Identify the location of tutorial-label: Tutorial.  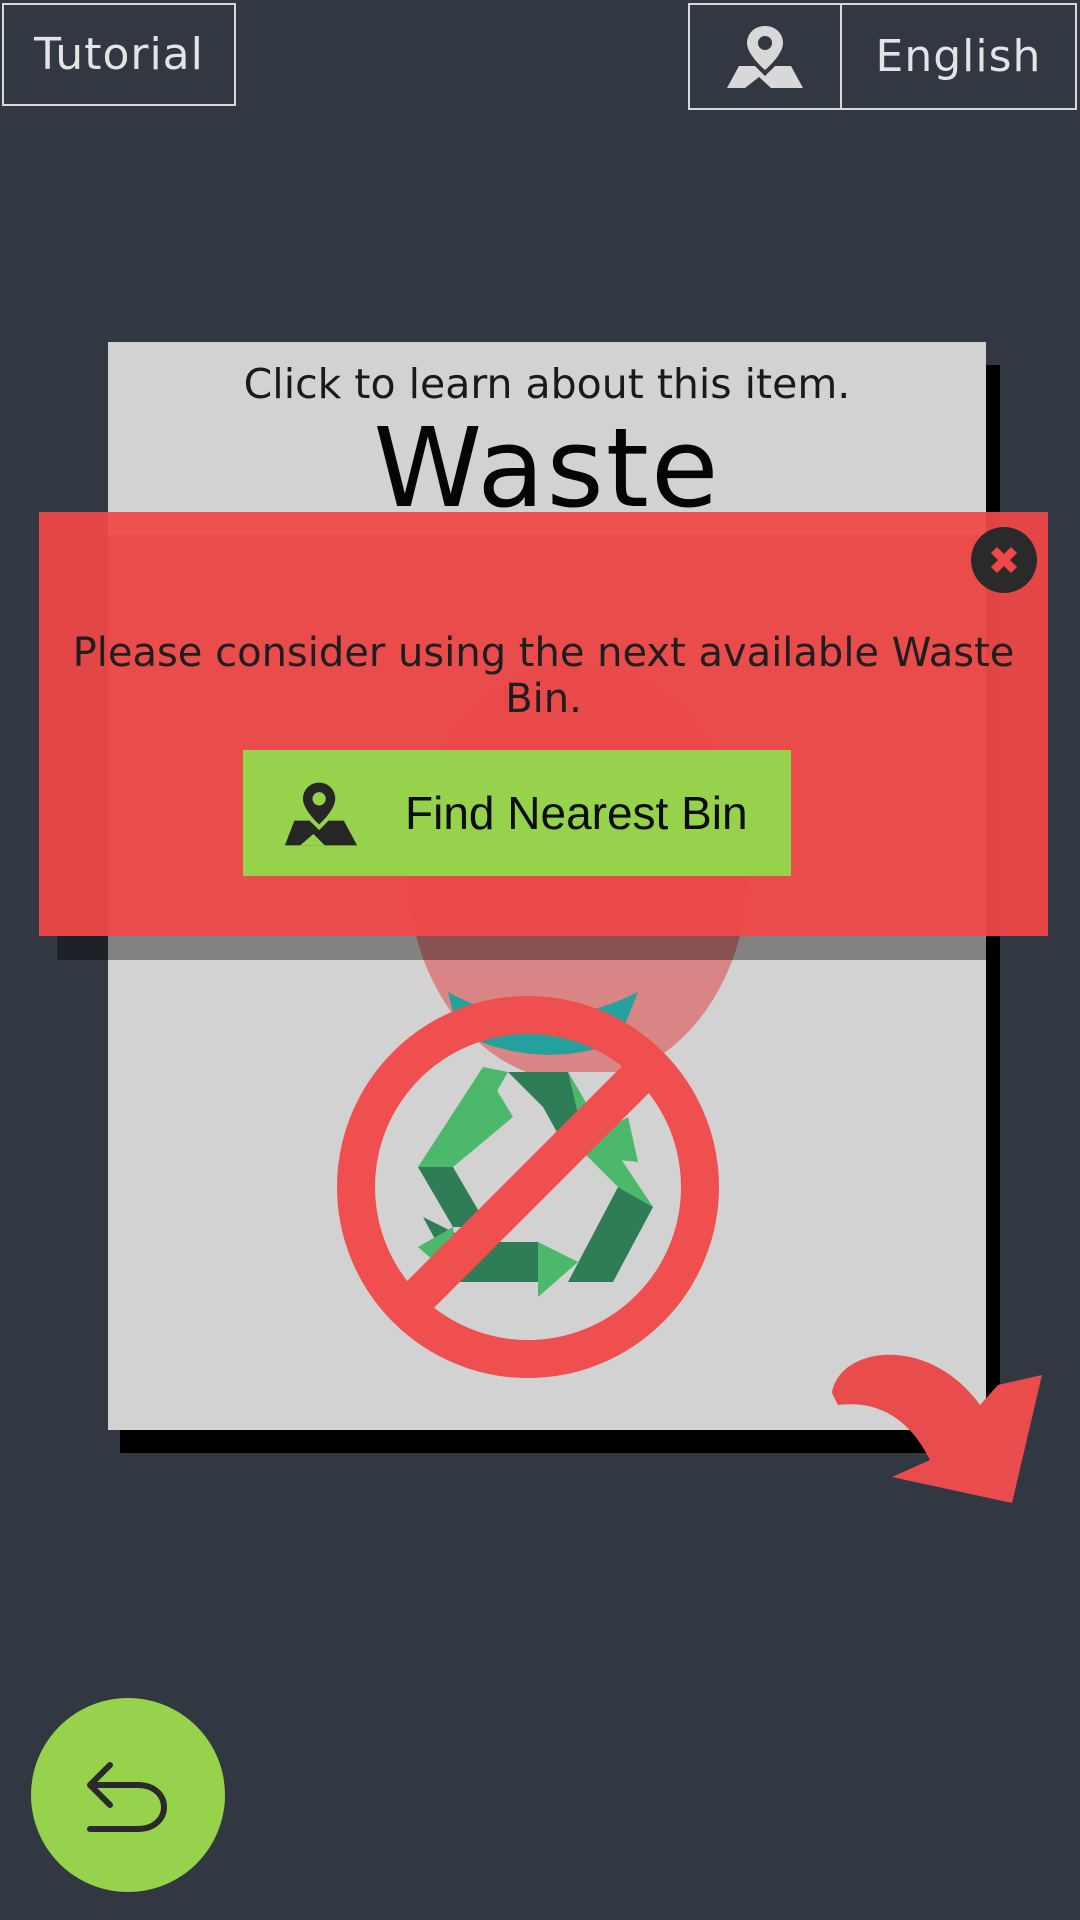
(119, 54).